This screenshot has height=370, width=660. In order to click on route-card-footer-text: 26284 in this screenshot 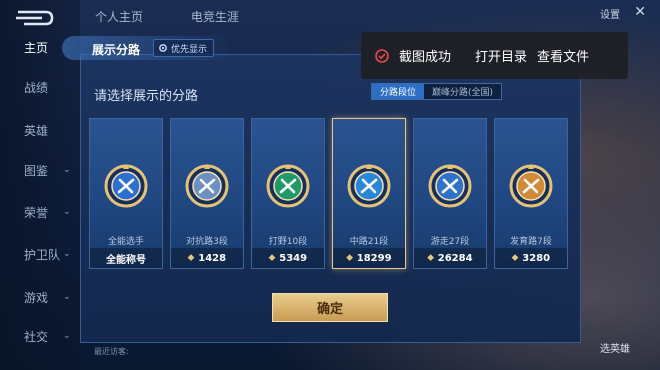, I will do `click(455, 258)`.